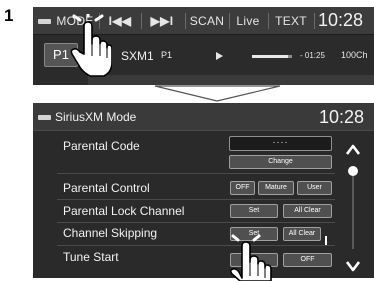  Describe the element at coordinates (248, 21) in the screenshot. I see `live-button: Live` at that location.